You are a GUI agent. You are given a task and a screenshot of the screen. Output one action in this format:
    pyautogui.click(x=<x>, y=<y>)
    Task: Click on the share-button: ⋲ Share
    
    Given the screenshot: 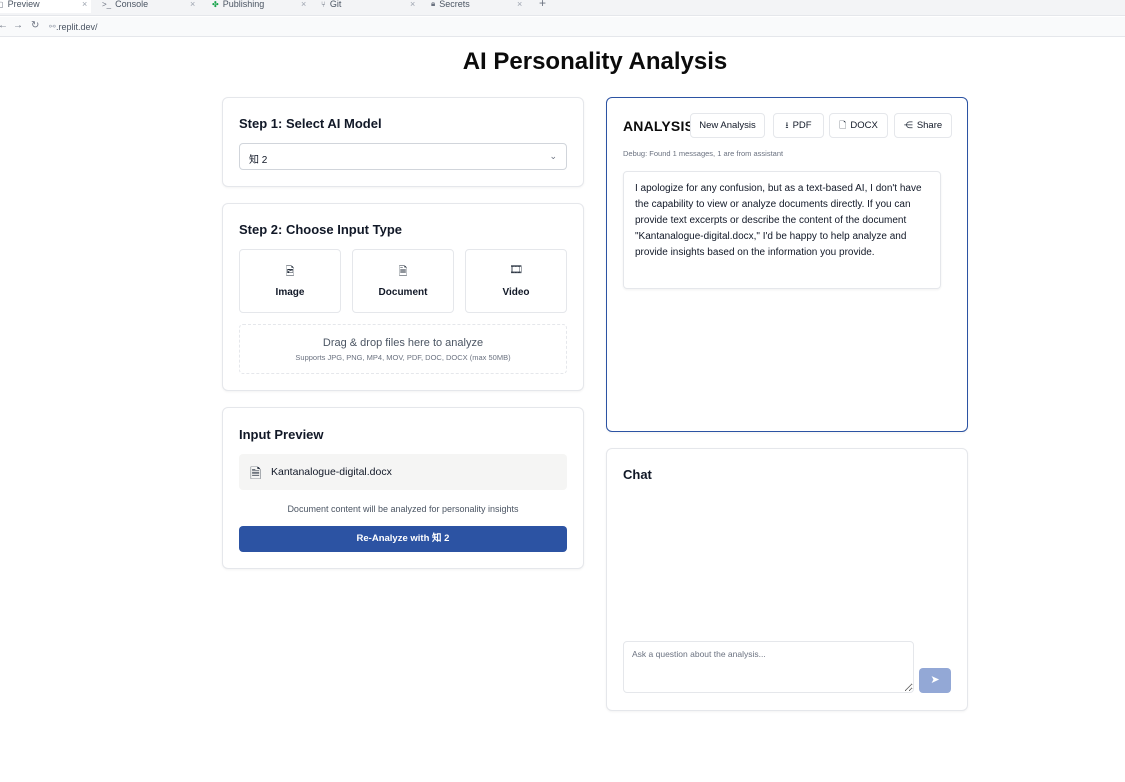 What is the action you would take?
    pyautogui.click(x=923, y=125)
    